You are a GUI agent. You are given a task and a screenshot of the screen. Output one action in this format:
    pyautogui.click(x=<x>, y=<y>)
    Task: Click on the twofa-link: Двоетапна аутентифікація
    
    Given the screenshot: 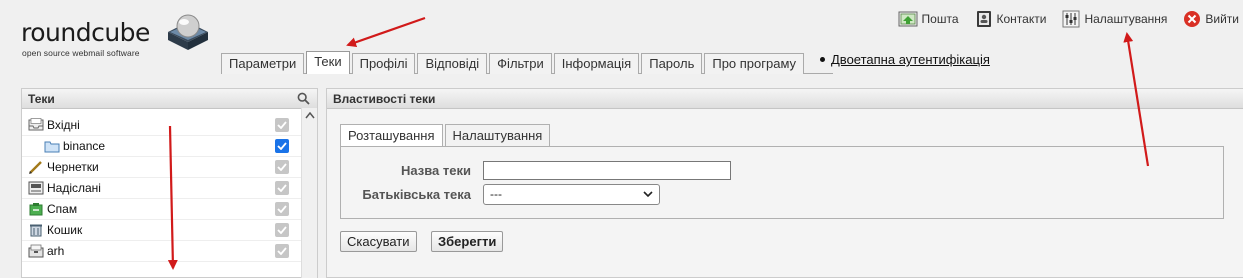 What is the action you would take?
    pyautogui.click(x=910, y=59)
    